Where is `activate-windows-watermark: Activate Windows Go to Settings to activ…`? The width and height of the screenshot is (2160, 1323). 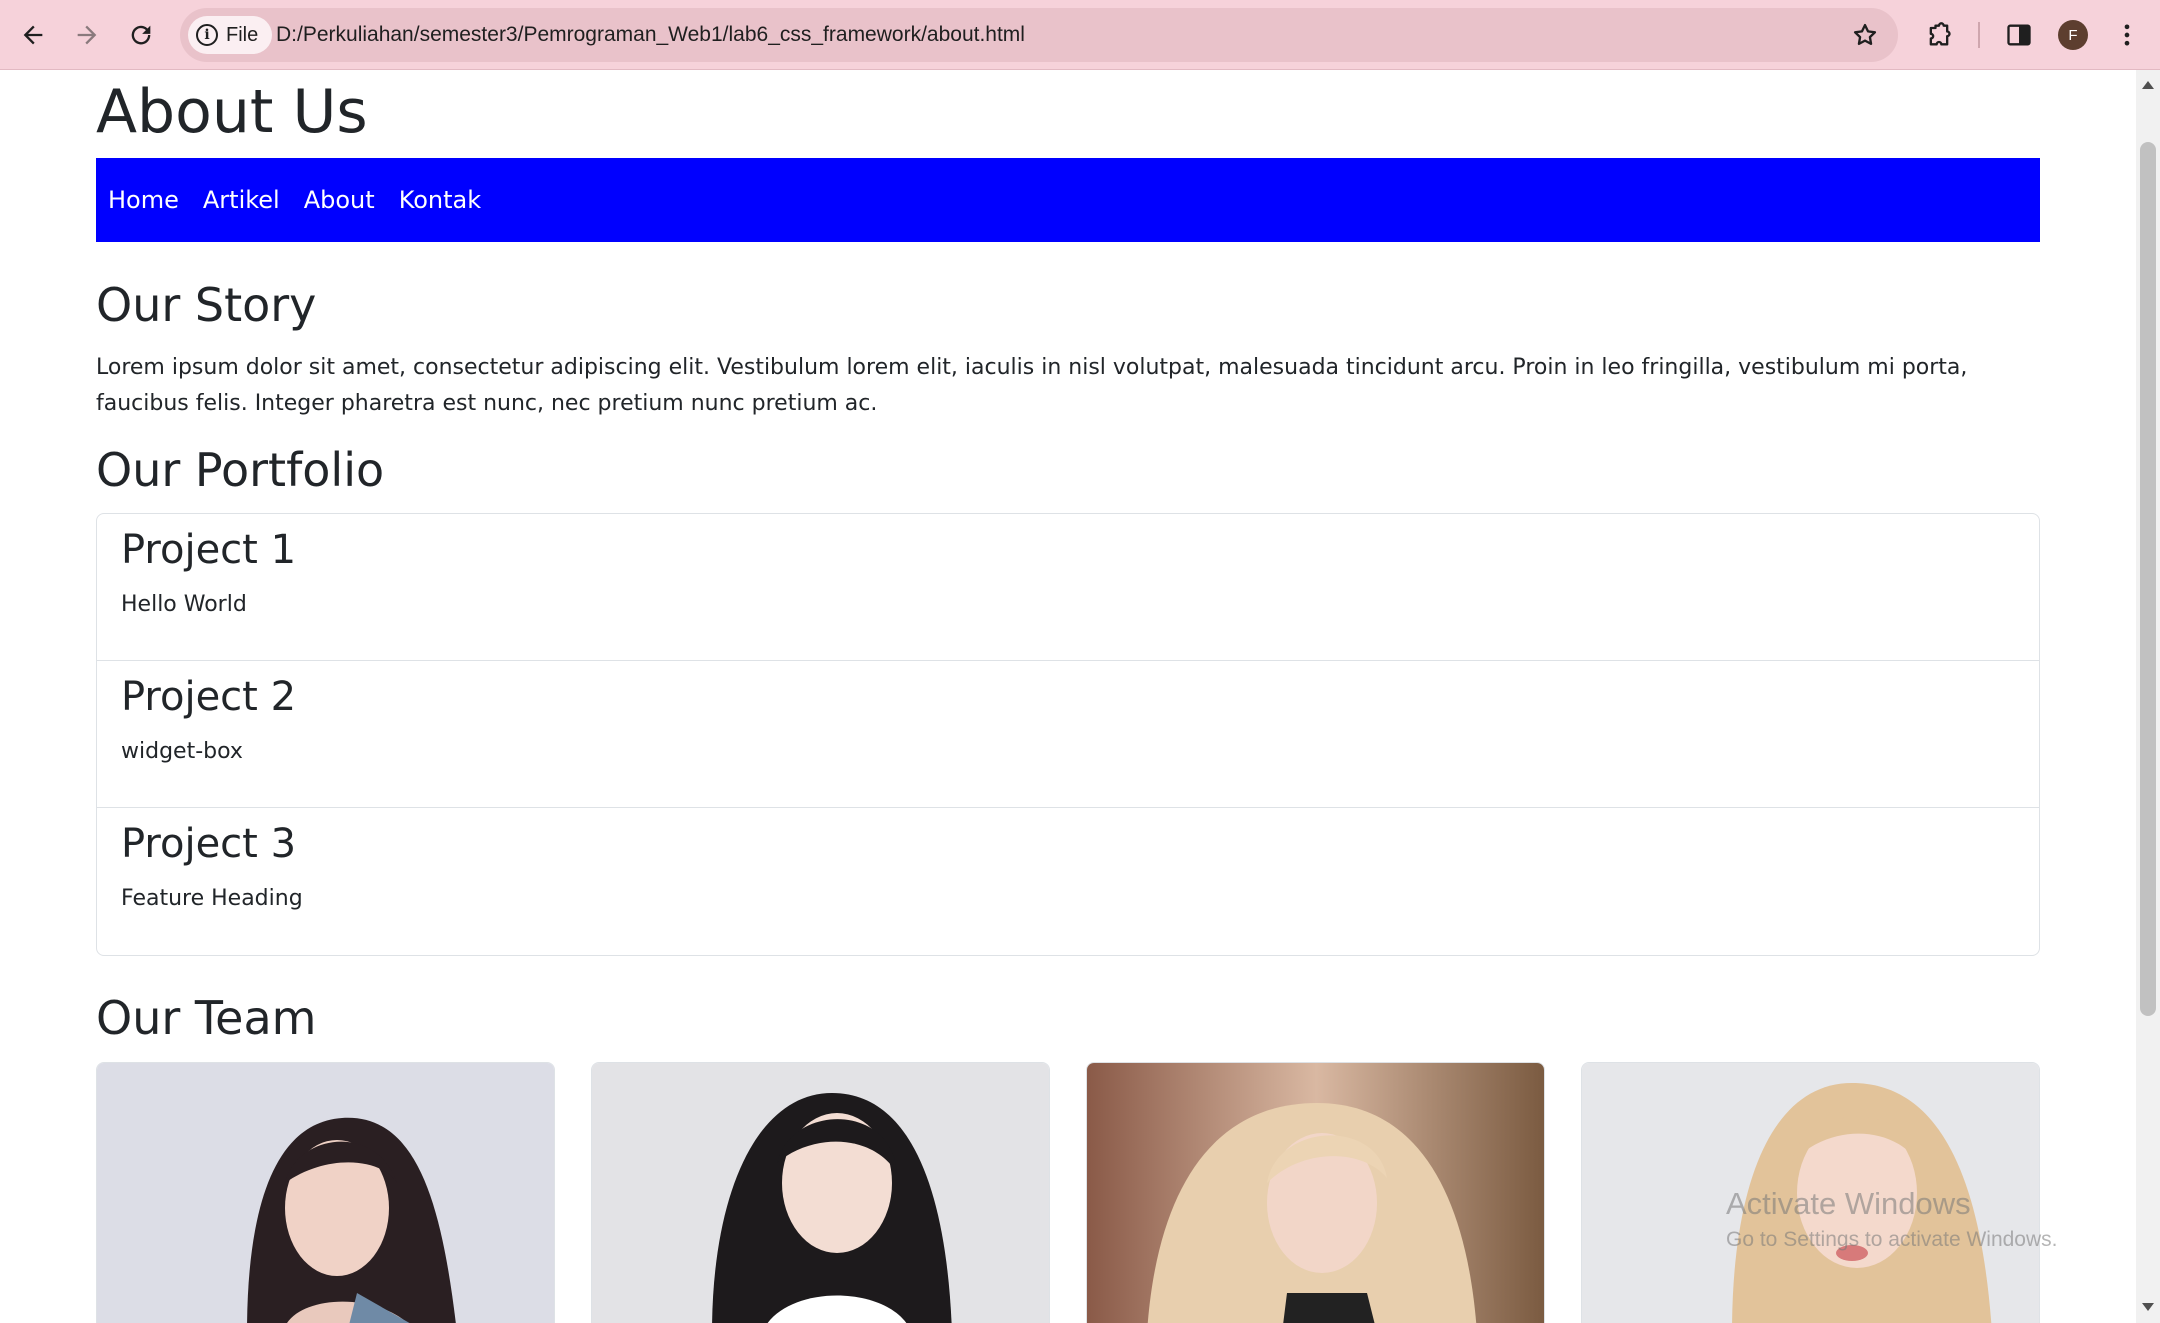
activate-windows-watermark: Activate Windows Go to Settings to activ… is located at coordinates (1892, 1219).